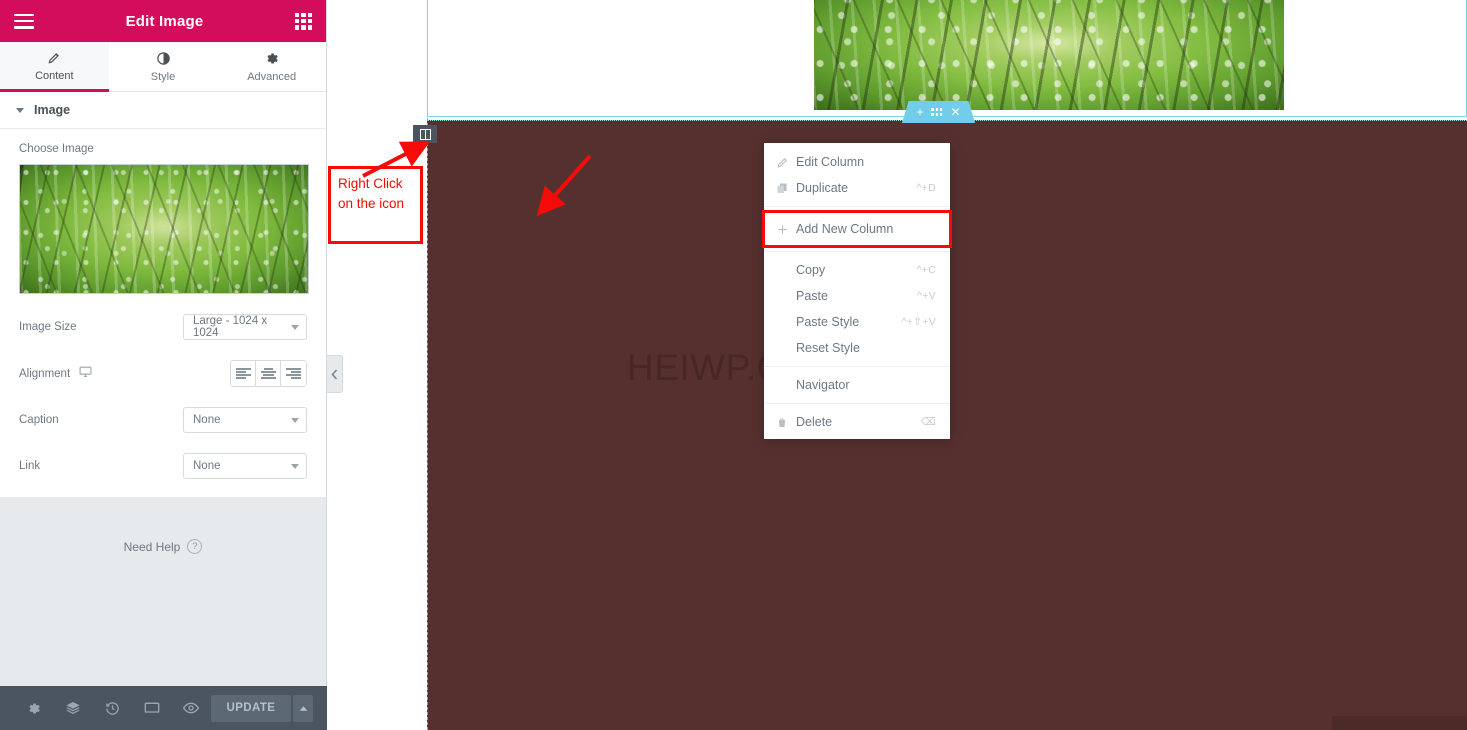  I want to click on edit-section-handle-icon, so click(937, 112).